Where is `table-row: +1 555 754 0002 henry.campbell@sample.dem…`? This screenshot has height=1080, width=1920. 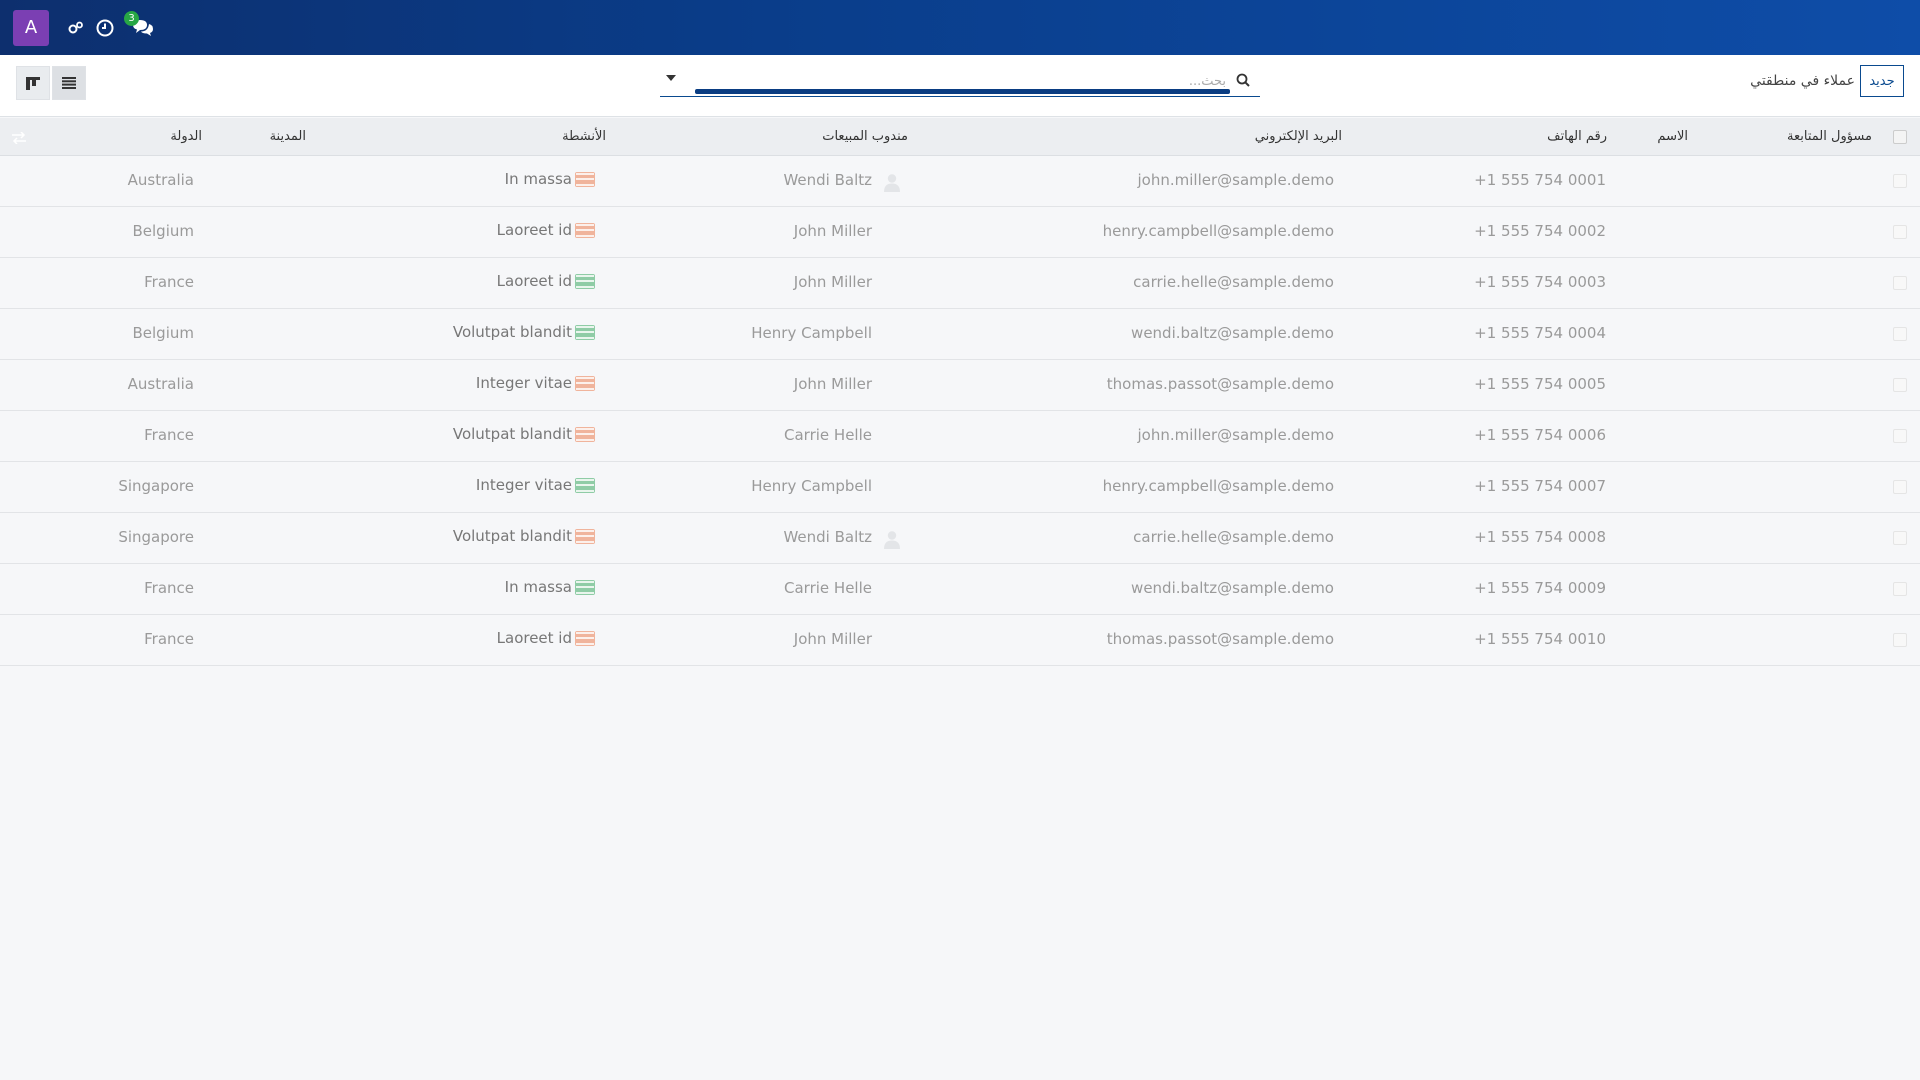
table-row: +1 555 754 0002 henry.campbell@sample.dem… is located at coordinates (960, 232).